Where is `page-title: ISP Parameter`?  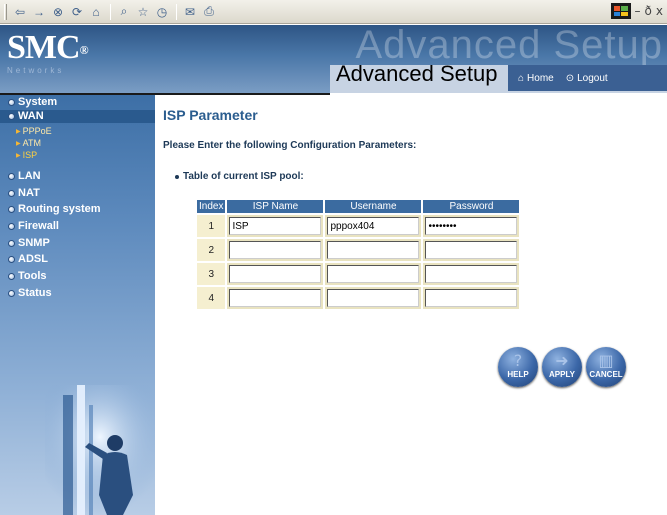 page-title: ISP Parameter is located at coordinates (210, 115).